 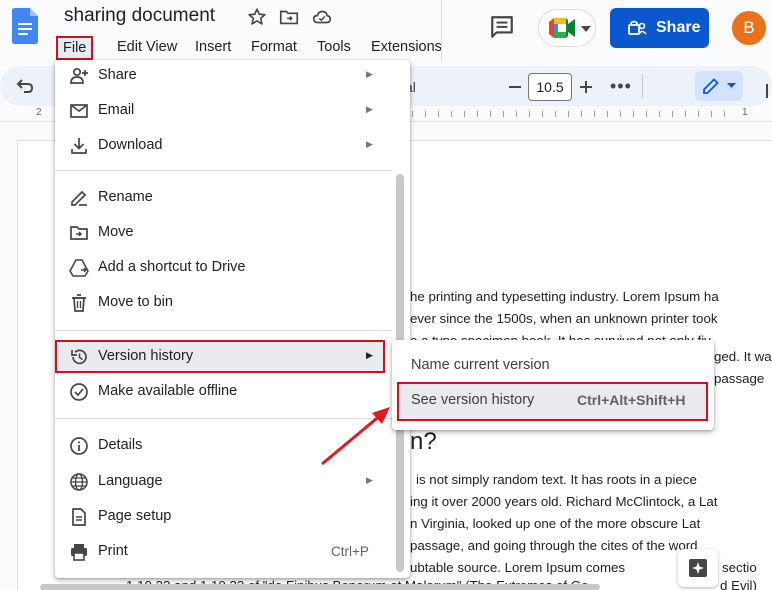 What do you see at coordinates (223, 146) in the screenshot?
I see `menu-item-download: Download ▶` at bounding box center [223, 146].